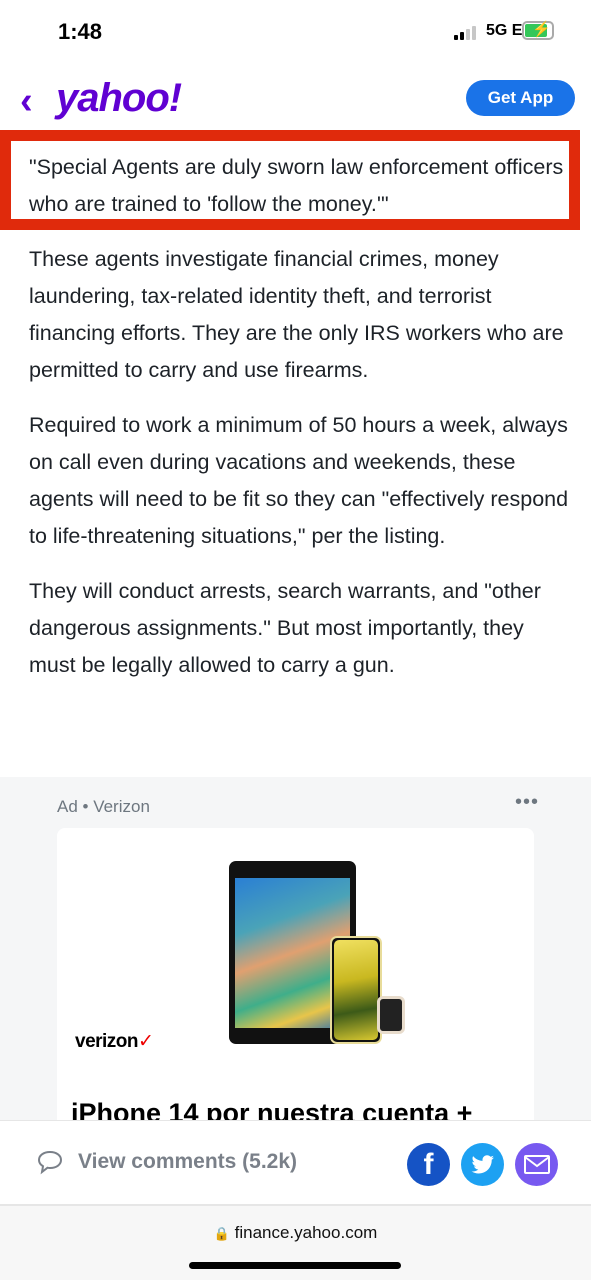 The height and width of the screenshot is (1280, 591). Describe the element at coordinates (295, 1265) in the screenshot. I see `home-indicator` at that location.